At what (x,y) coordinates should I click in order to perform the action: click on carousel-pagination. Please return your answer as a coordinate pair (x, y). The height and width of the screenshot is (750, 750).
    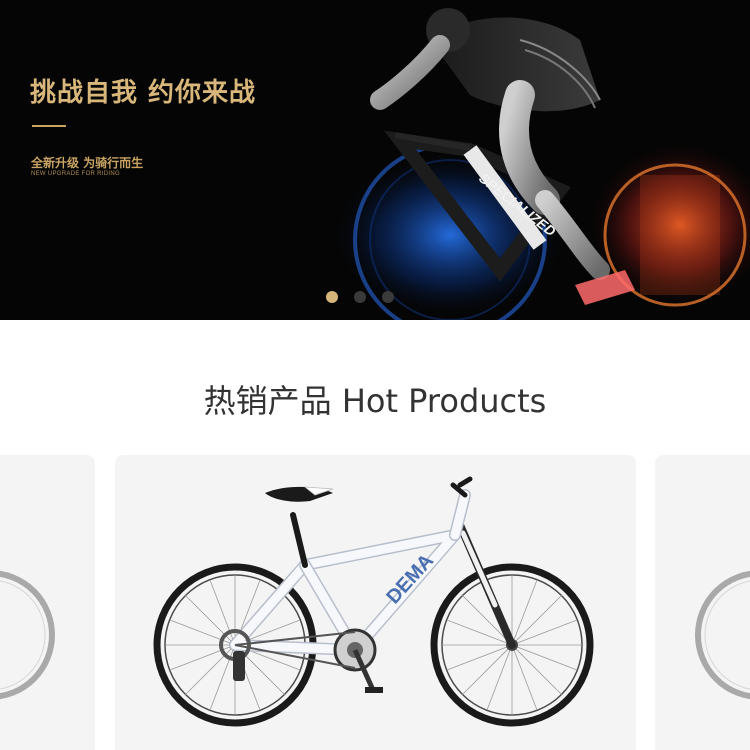
    Looking at the image, I should click on (360, 297).